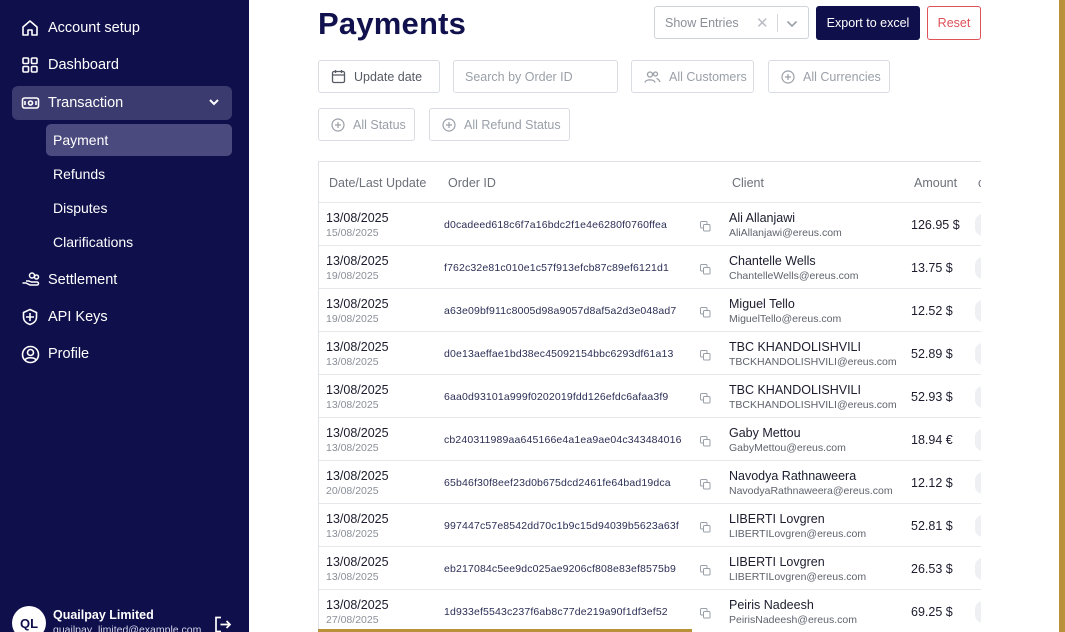 The height and width of the screenshot is (632, 1065). Describe the element at coordinates (139, 208) in the screenshot. I see `sub-item-disputes: Disputes` at that location.